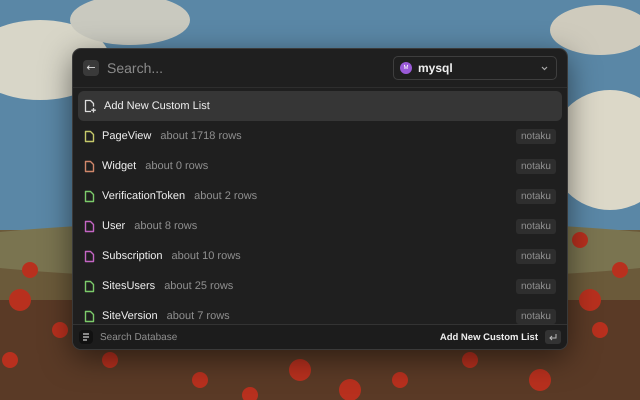  Describe the element at coordinates (553, 337) in the screenshot. I see `enter-key-icon` at that location.